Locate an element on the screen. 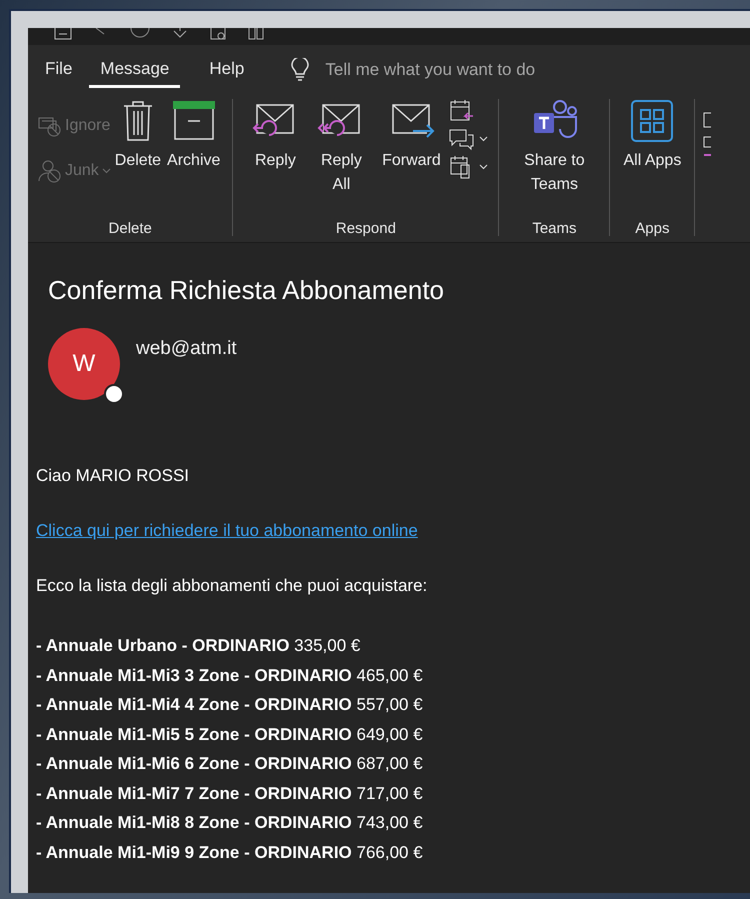 The height and width of the screenshot is (899, 750). presence-dot is located at coordinates (114, 394).